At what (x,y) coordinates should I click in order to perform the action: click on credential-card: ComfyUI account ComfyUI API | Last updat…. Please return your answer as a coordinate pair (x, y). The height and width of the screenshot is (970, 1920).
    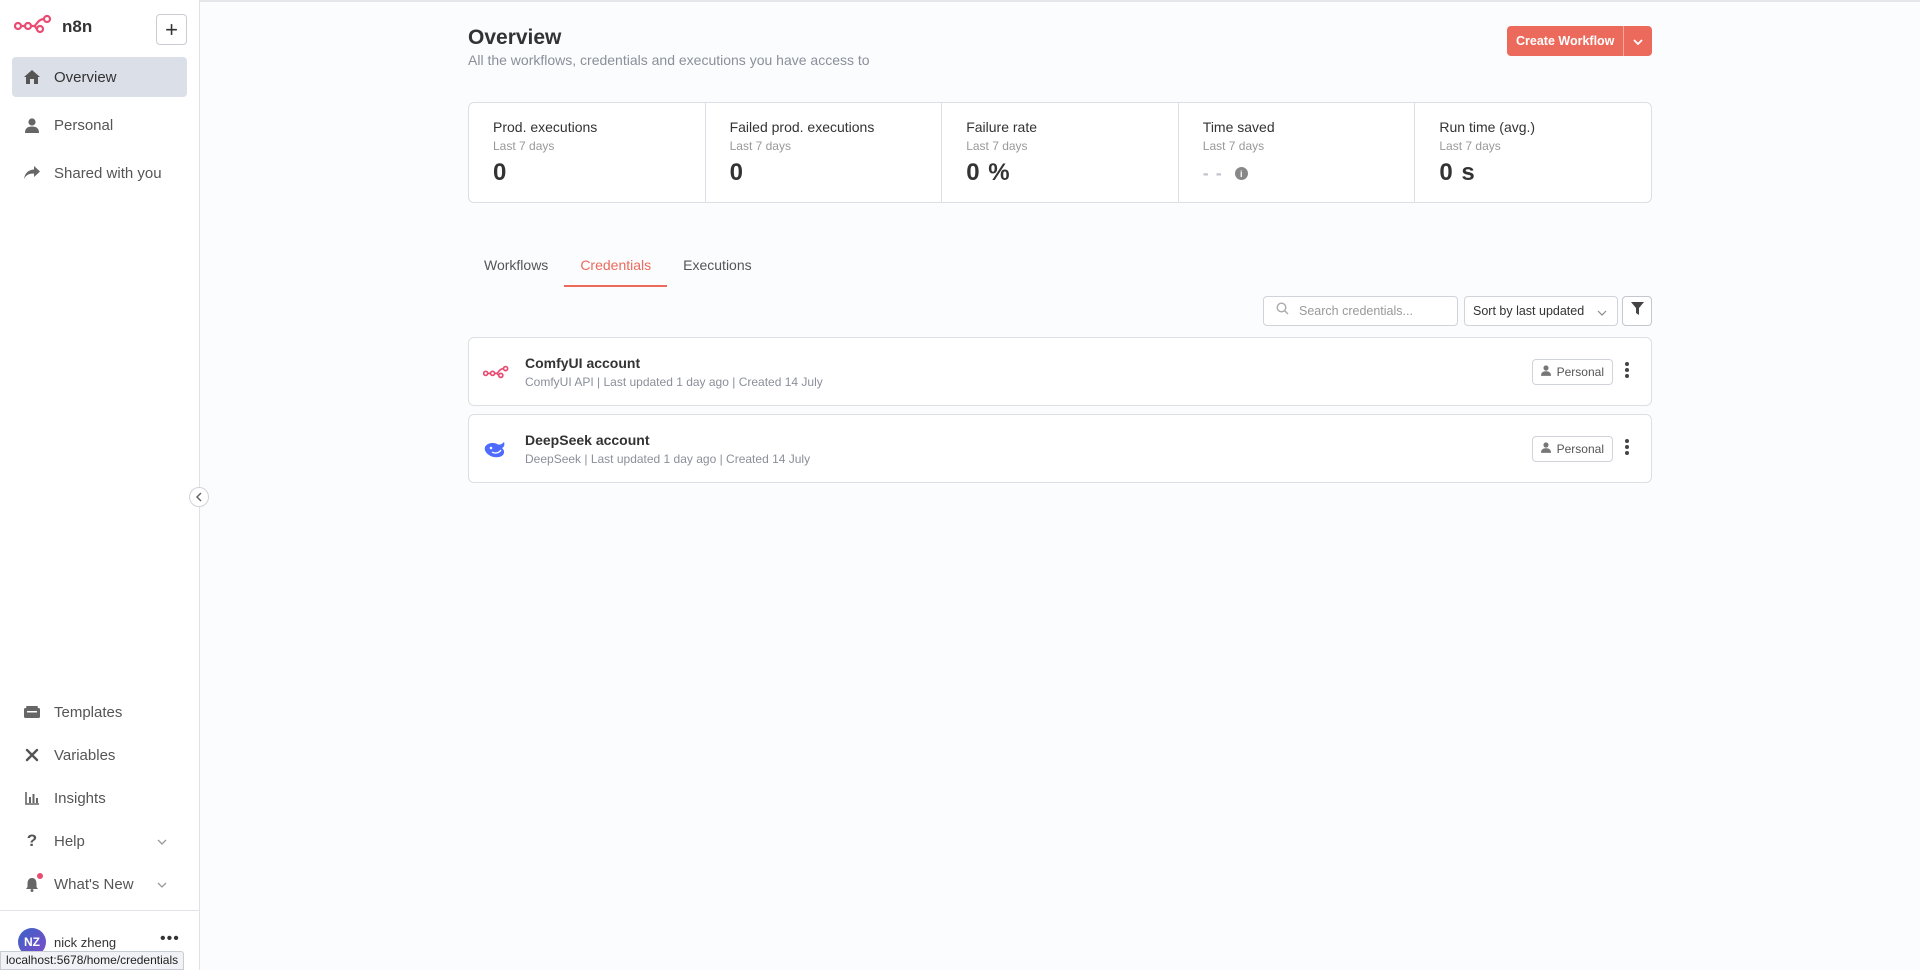
    Looking at the image, I should click on (1060, 371).